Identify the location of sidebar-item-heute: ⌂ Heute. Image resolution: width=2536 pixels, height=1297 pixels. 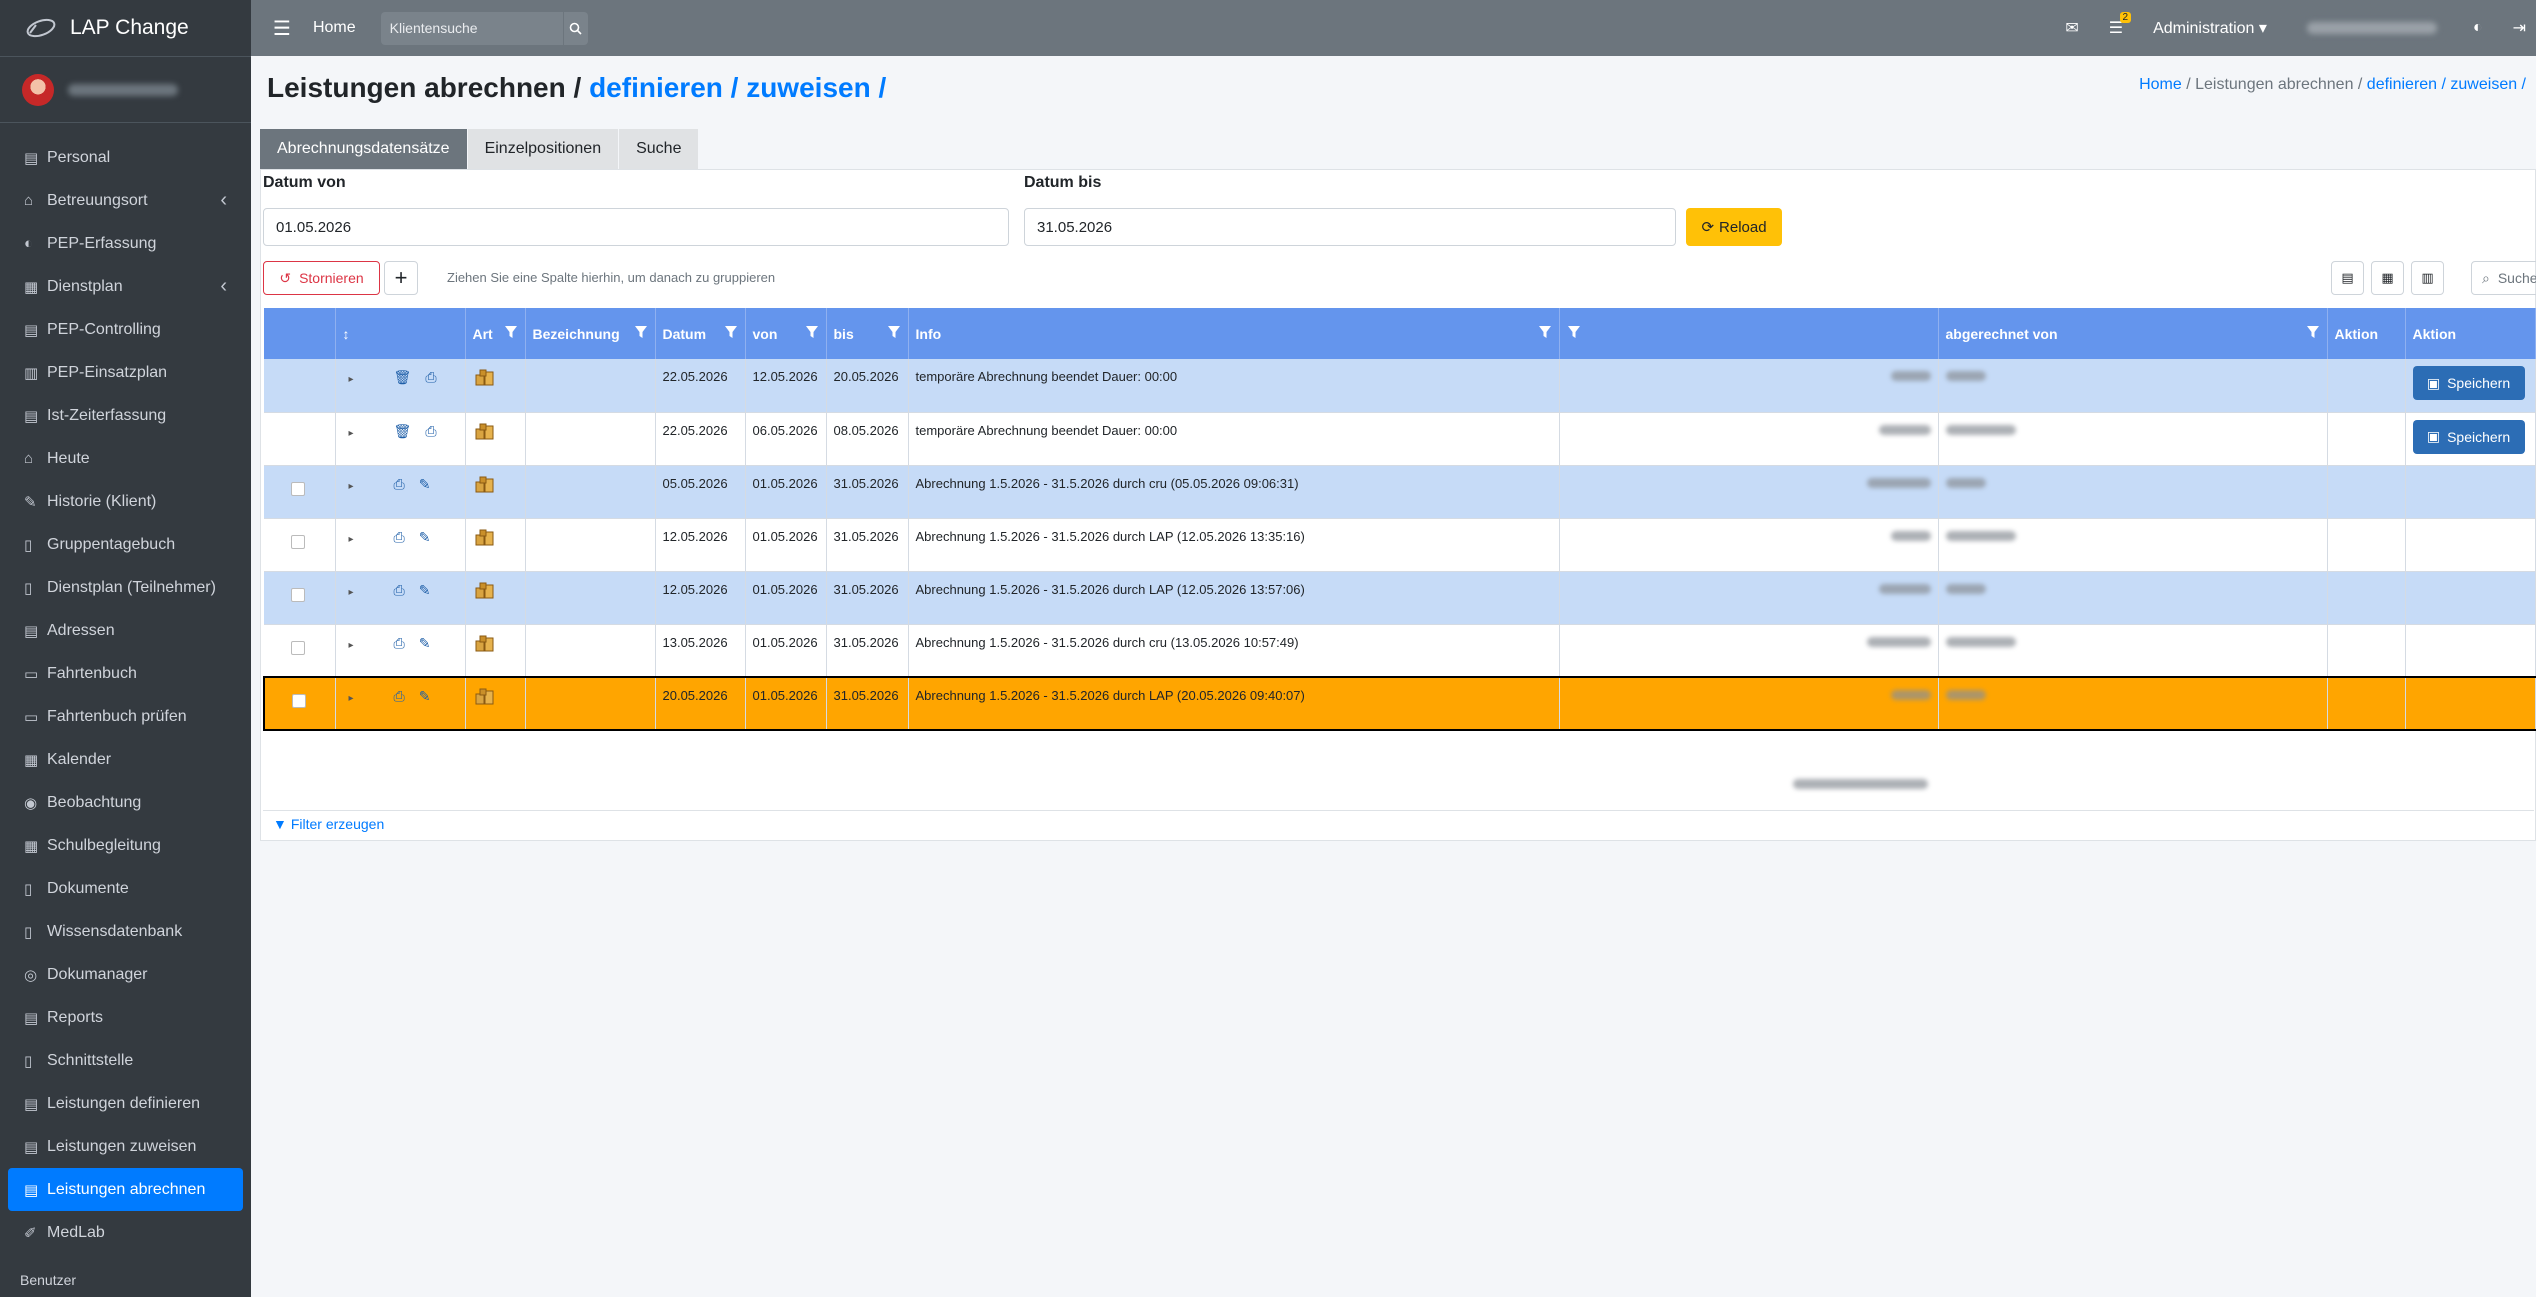
(125, 458).